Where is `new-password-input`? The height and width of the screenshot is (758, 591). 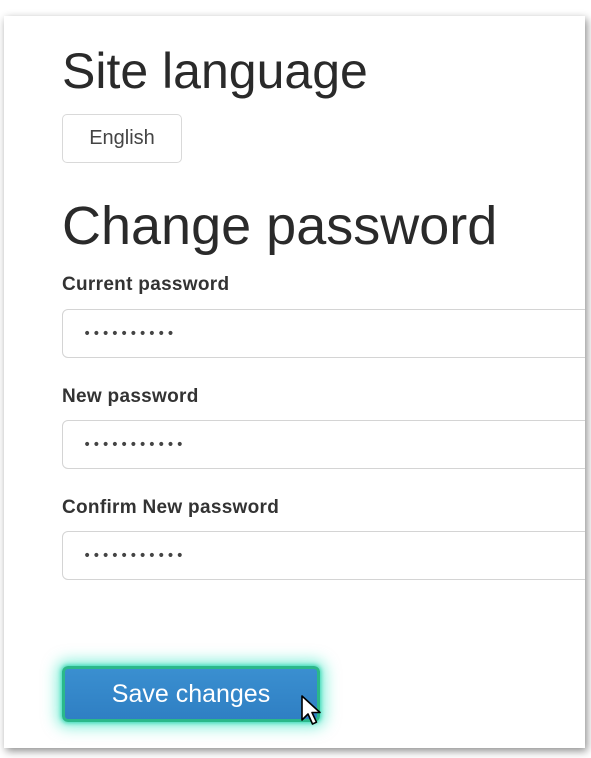 new-password-input is located at coordinates (323, 444).